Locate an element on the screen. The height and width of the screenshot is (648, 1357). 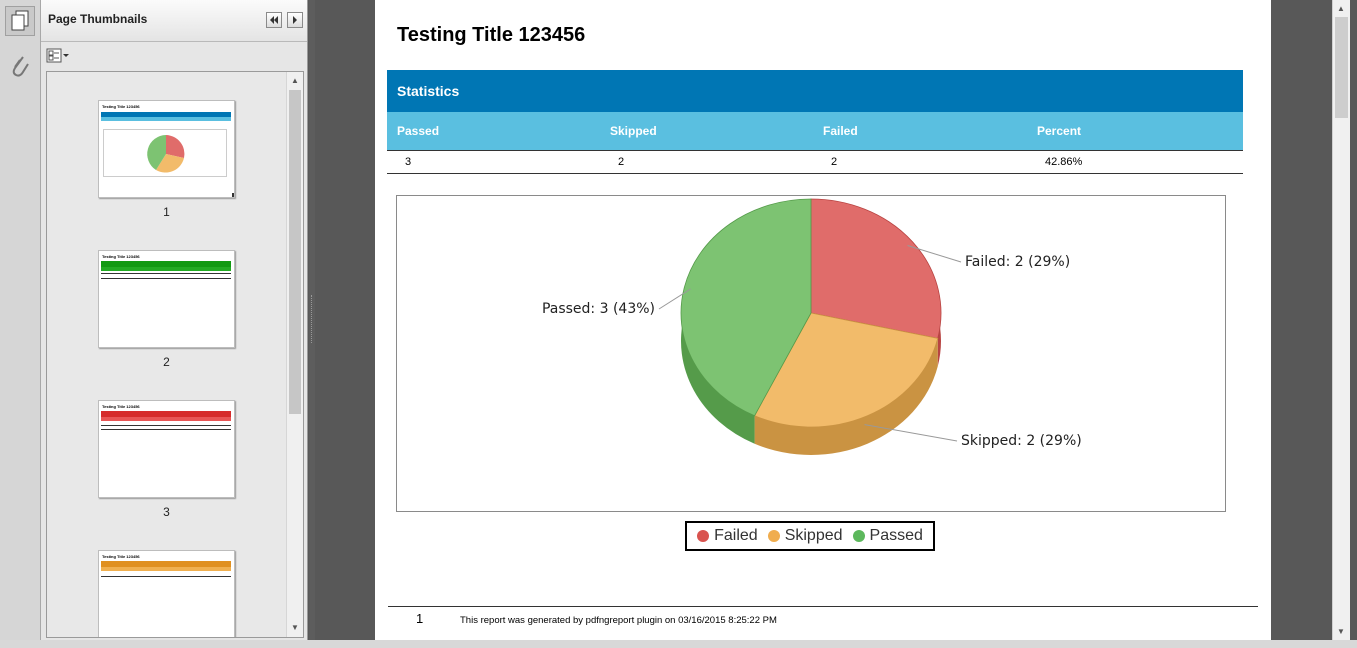
pie-slice-label: Failed: 2 (29%) is located at coordinates (1017, 262).